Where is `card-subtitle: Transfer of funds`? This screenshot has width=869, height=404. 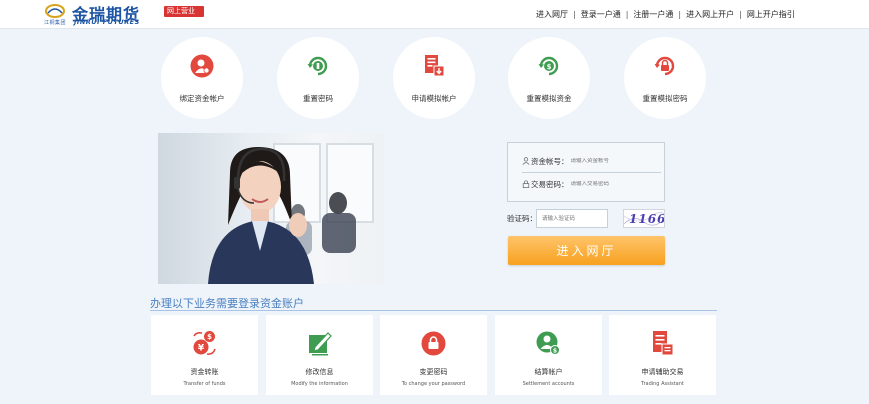
card-subtitle: Transfer of funds is located at coordinates (204, 384).